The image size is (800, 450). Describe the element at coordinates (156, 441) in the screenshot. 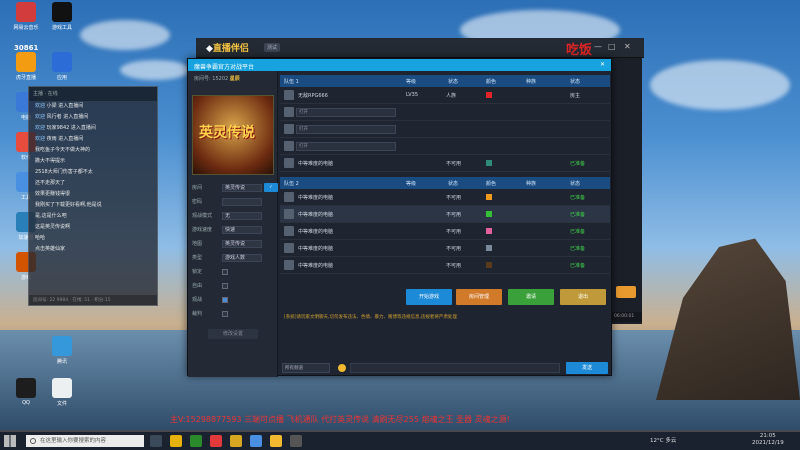

I see `task-view-icon` at that location.